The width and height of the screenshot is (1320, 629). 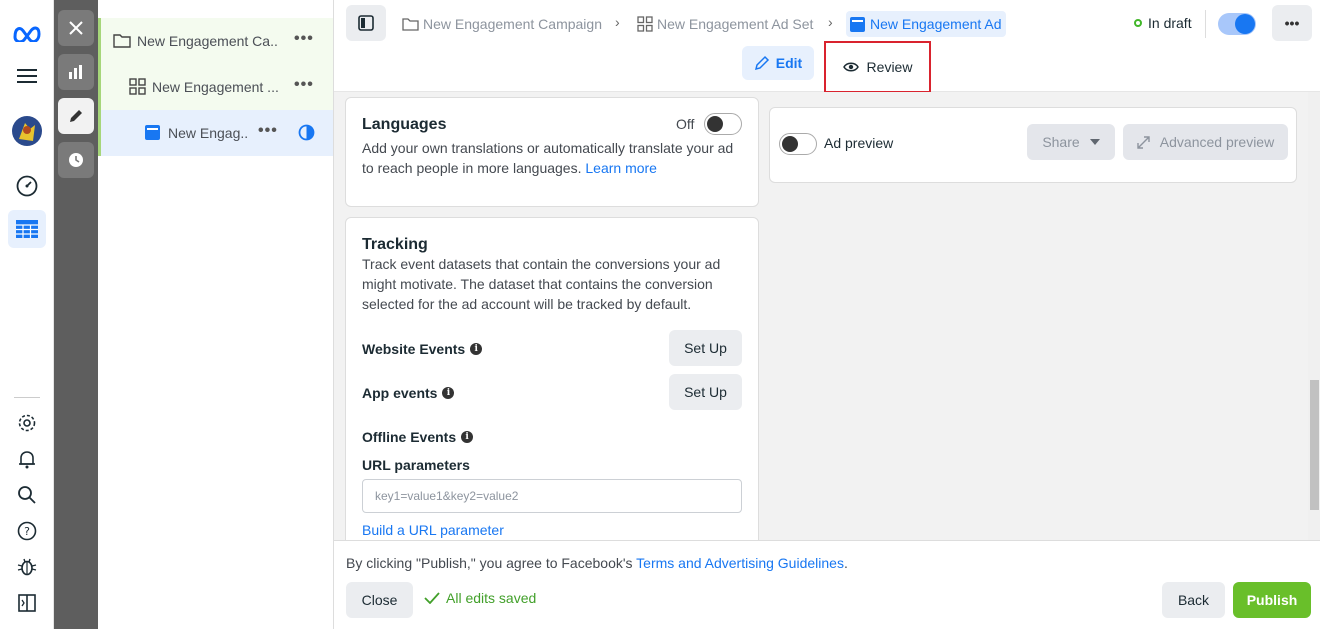 I want to click on content-scrollbar, so click(x=1314, y=316).